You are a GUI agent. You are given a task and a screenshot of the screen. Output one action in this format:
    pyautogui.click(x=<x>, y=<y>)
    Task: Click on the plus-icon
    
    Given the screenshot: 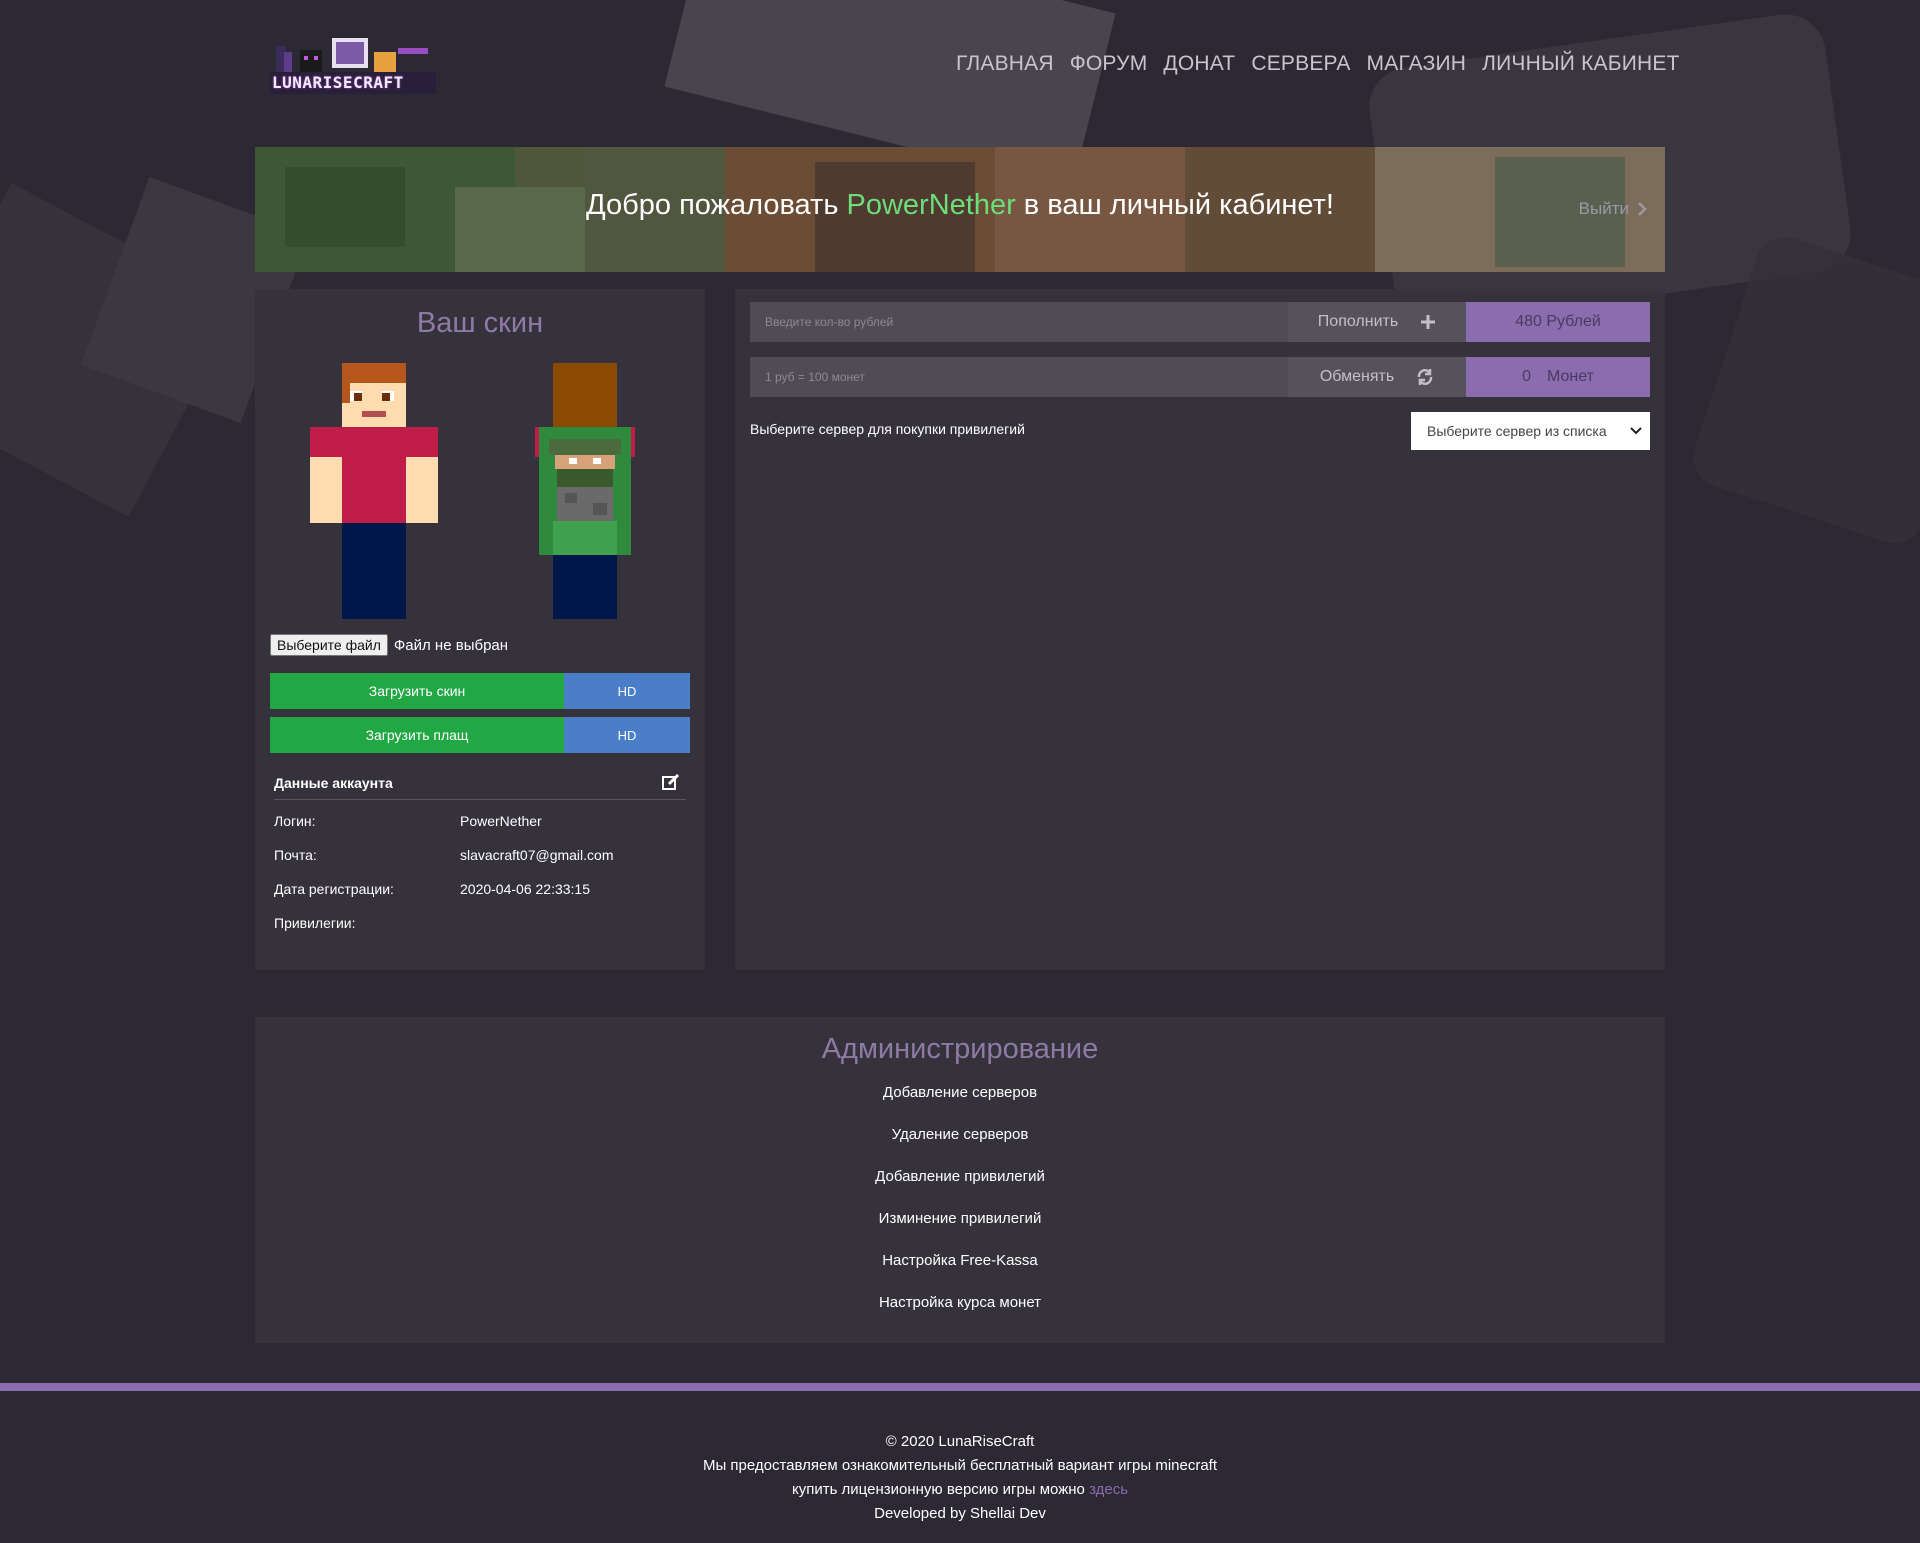 What is the action you would take?
    pyautogui.click(x=1428, y=322)
    